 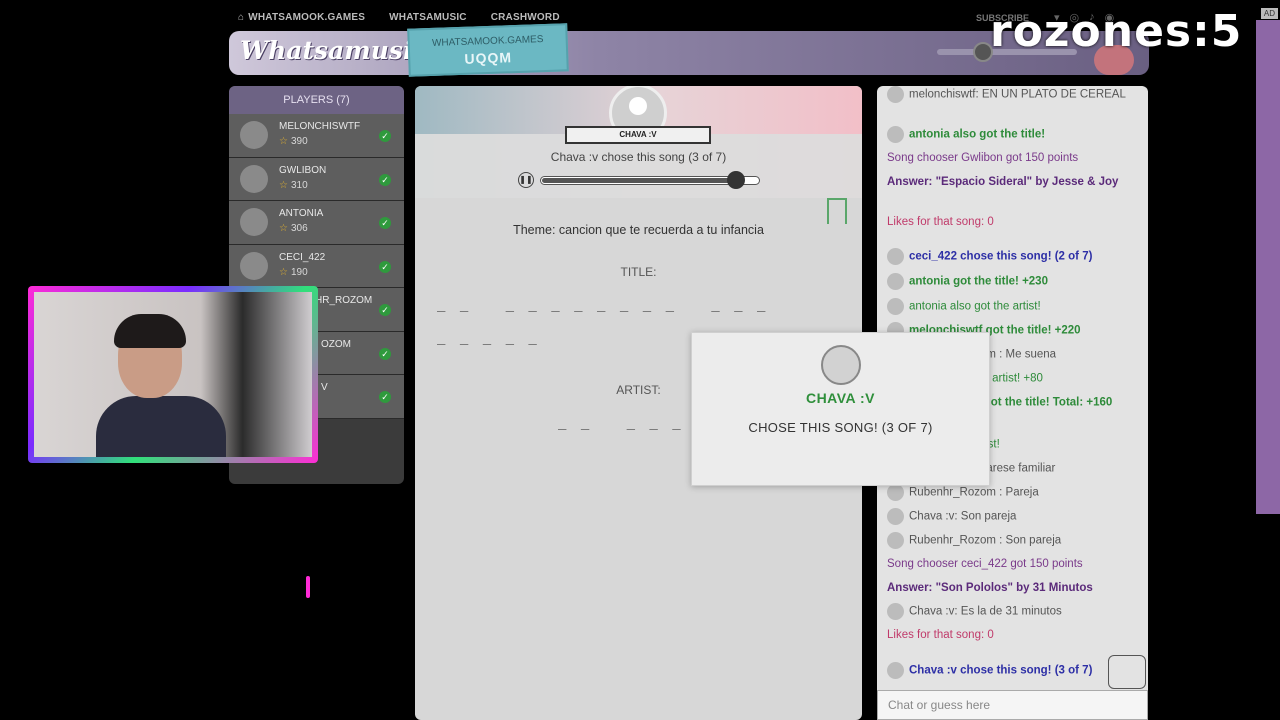 I want to click on nav-link-whatsamusic: WHATSAMUSIC, so click(x=428, y=17).